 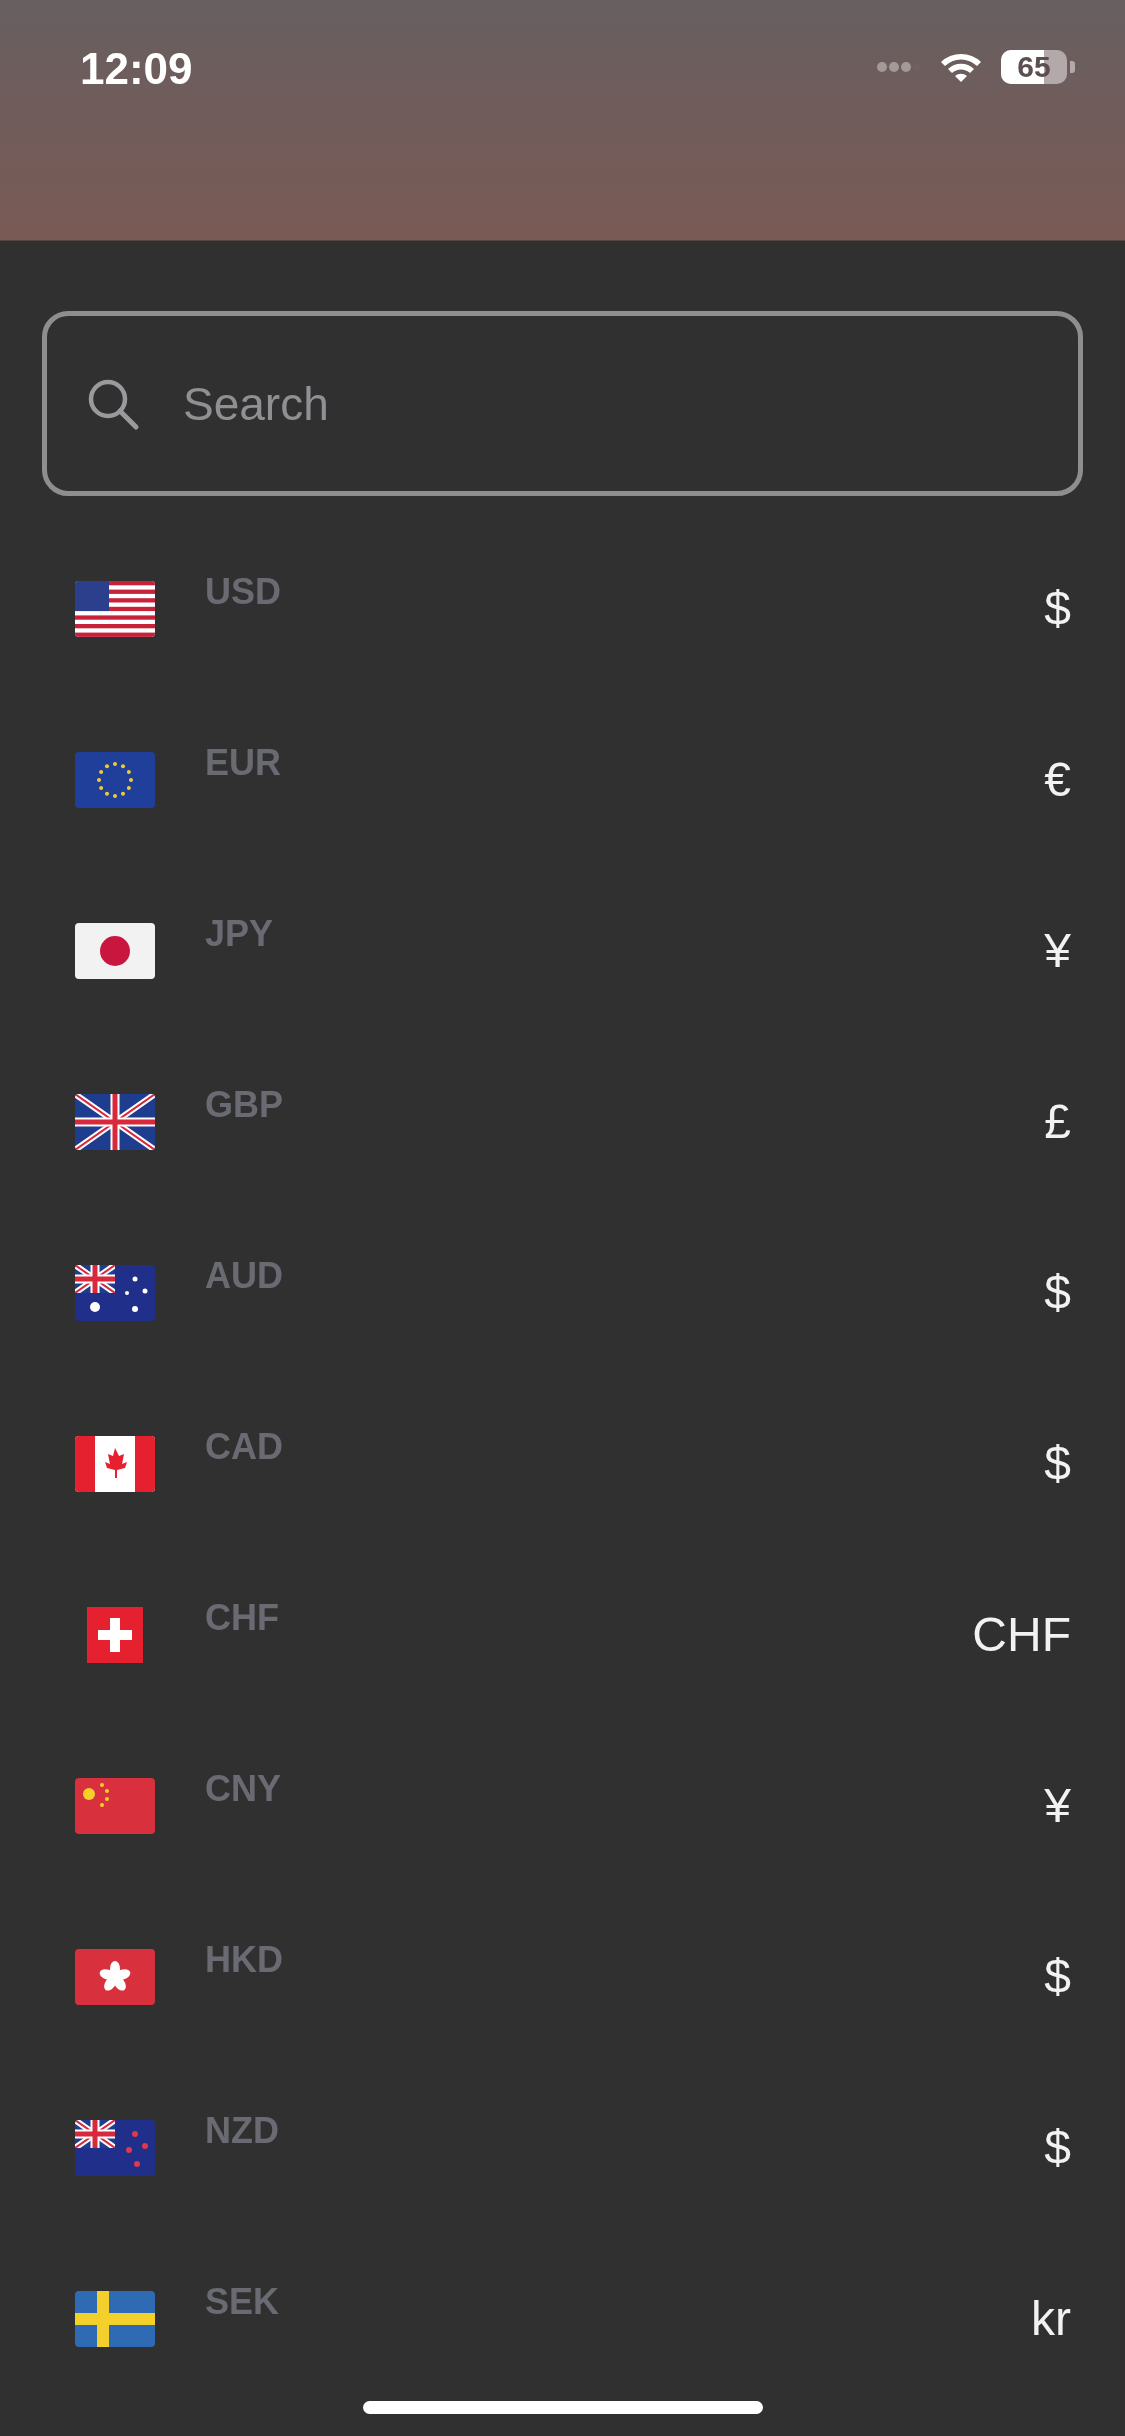 I want to click on currency-code: CAD, so click(x=244, y=1447).